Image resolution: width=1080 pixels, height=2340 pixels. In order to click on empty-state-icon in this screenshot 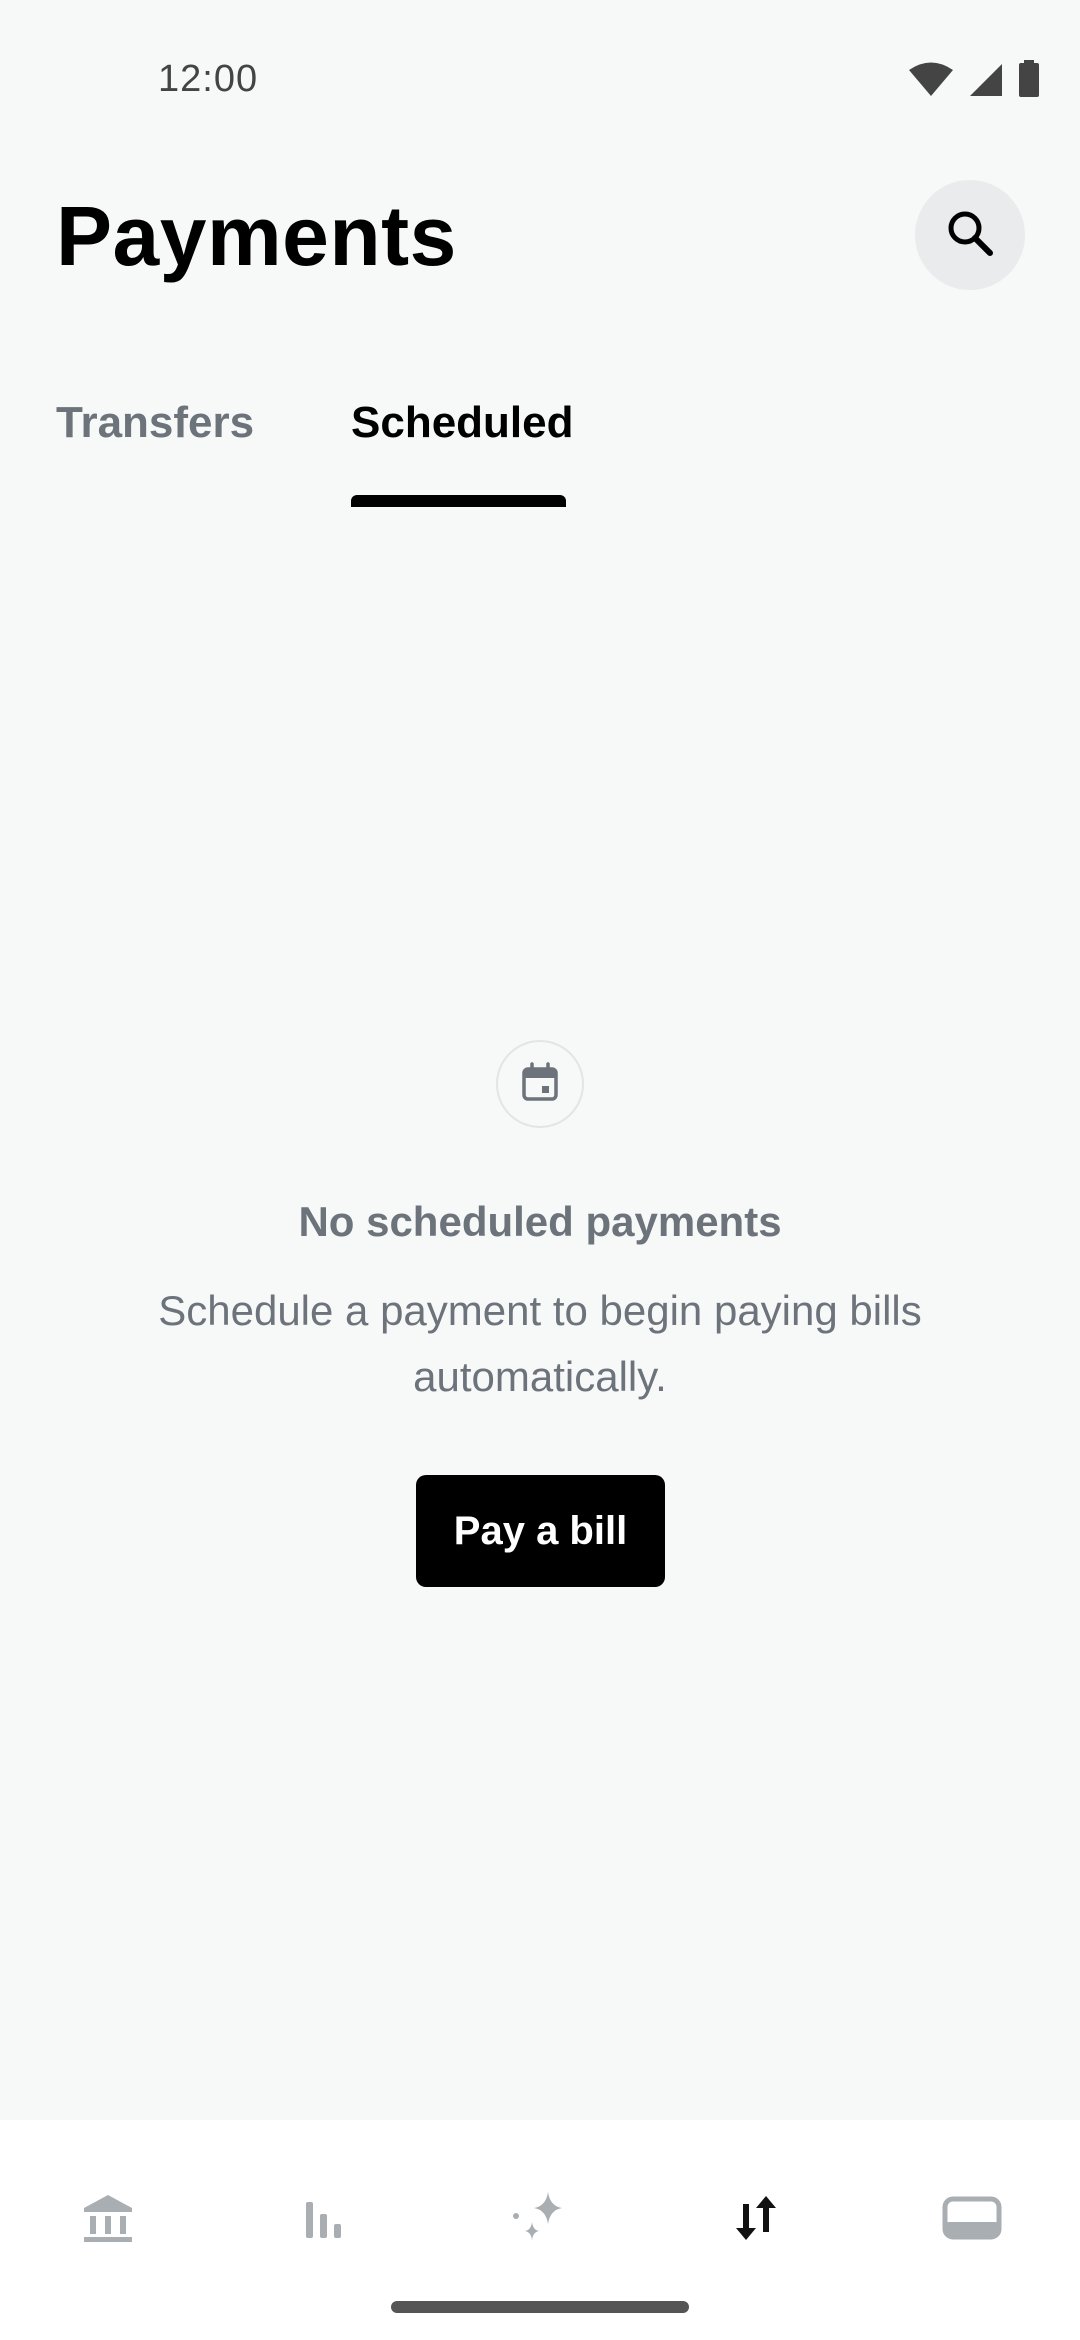, I will do `click(540, 1084)`.